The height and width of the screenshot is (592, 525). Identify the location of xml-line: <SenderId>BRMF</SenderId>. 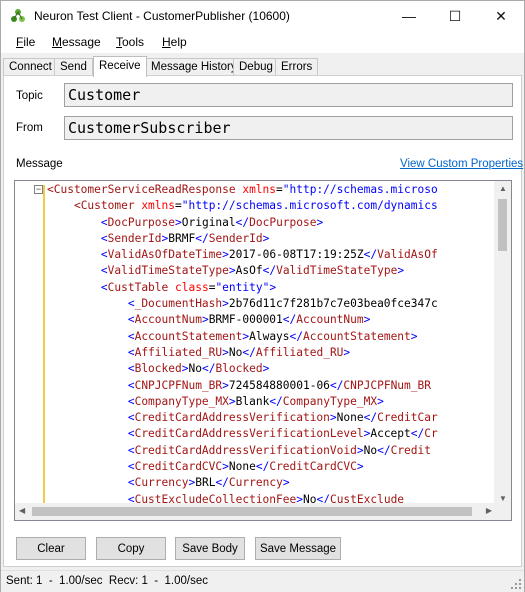
(272, 239).